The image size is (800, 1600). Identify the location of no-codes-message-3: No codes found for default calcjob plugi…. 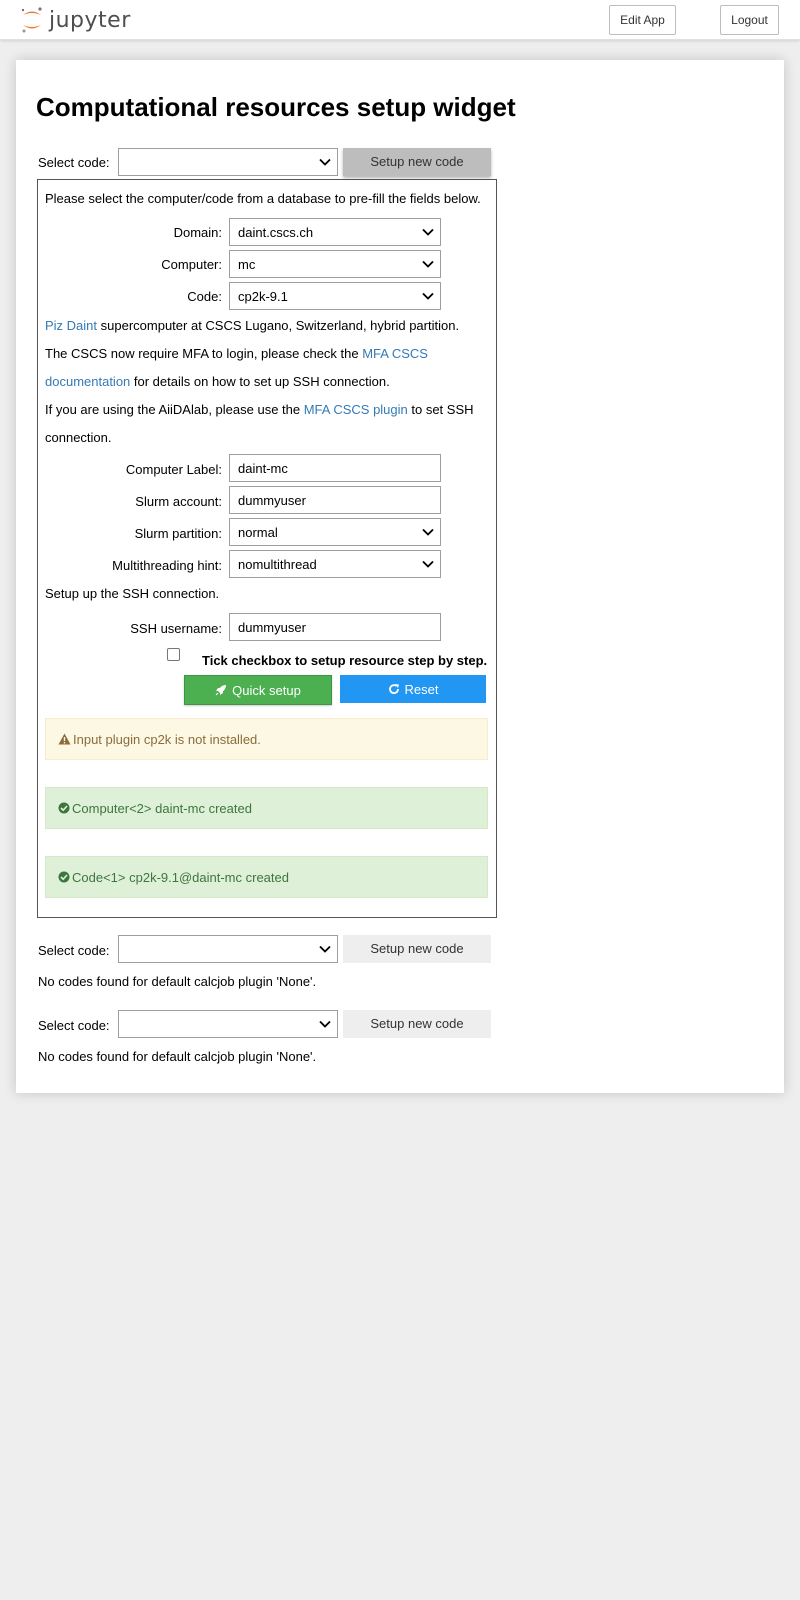
(177, 1056).